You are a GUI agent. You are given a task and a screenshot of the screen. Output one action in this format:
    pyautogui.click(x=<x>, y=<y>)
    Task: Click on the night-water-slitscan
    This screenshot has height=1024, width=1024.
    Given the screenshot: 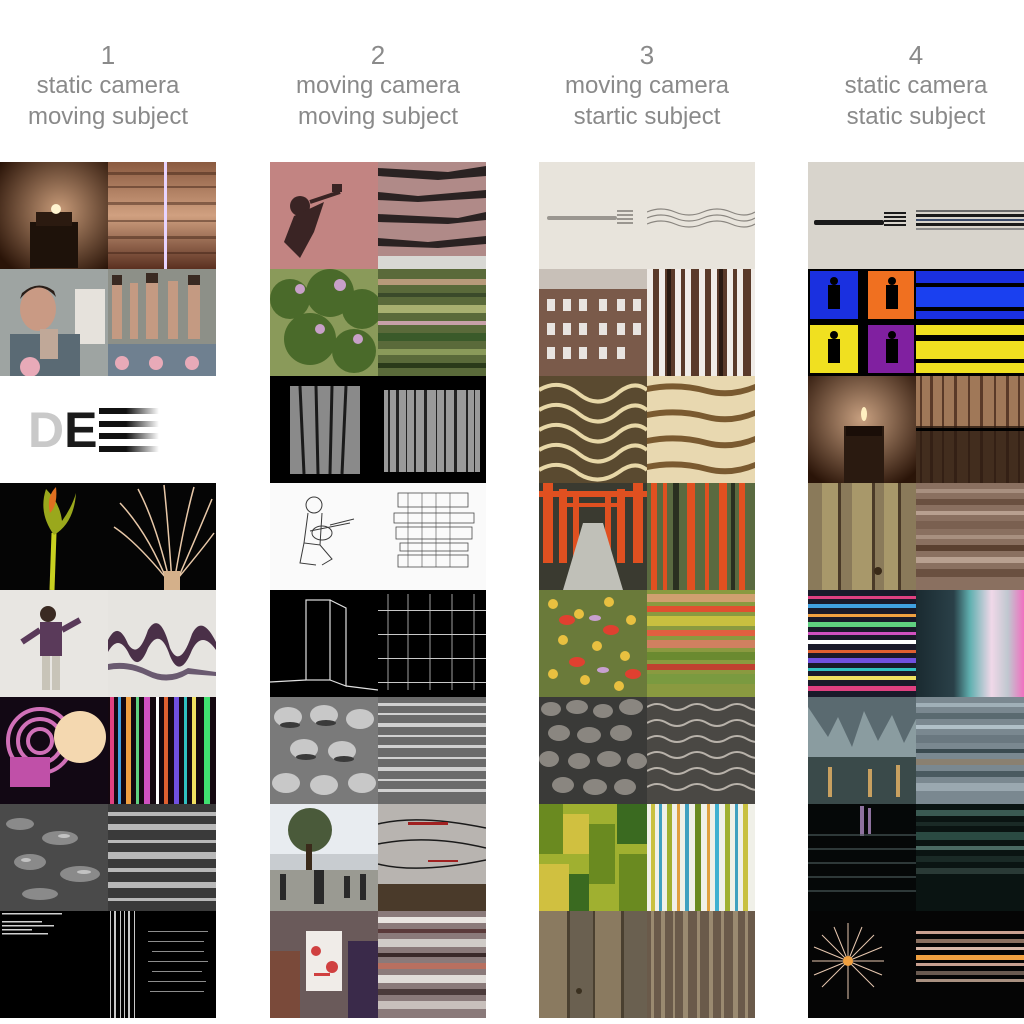 What is the action you would take?
    pyautogui.click(x=970, y=857)
    